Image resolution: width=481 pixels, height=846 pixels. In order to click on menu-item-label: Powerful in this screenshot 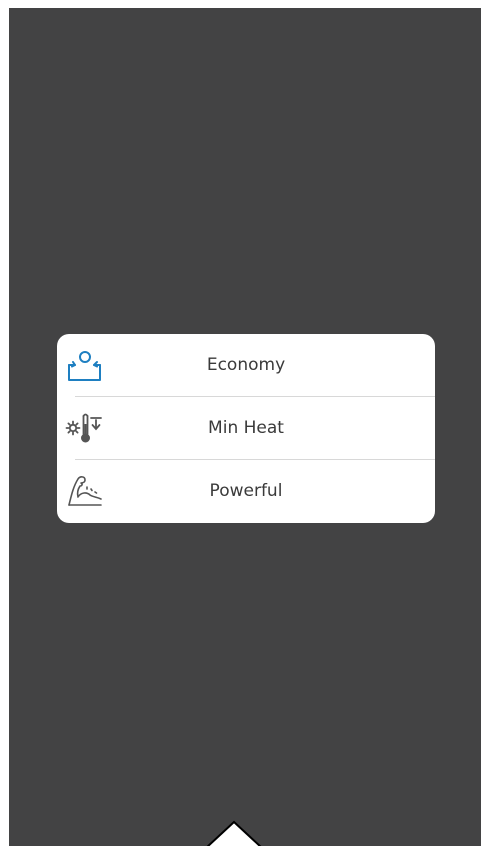, I will do `click(246, 491)`.